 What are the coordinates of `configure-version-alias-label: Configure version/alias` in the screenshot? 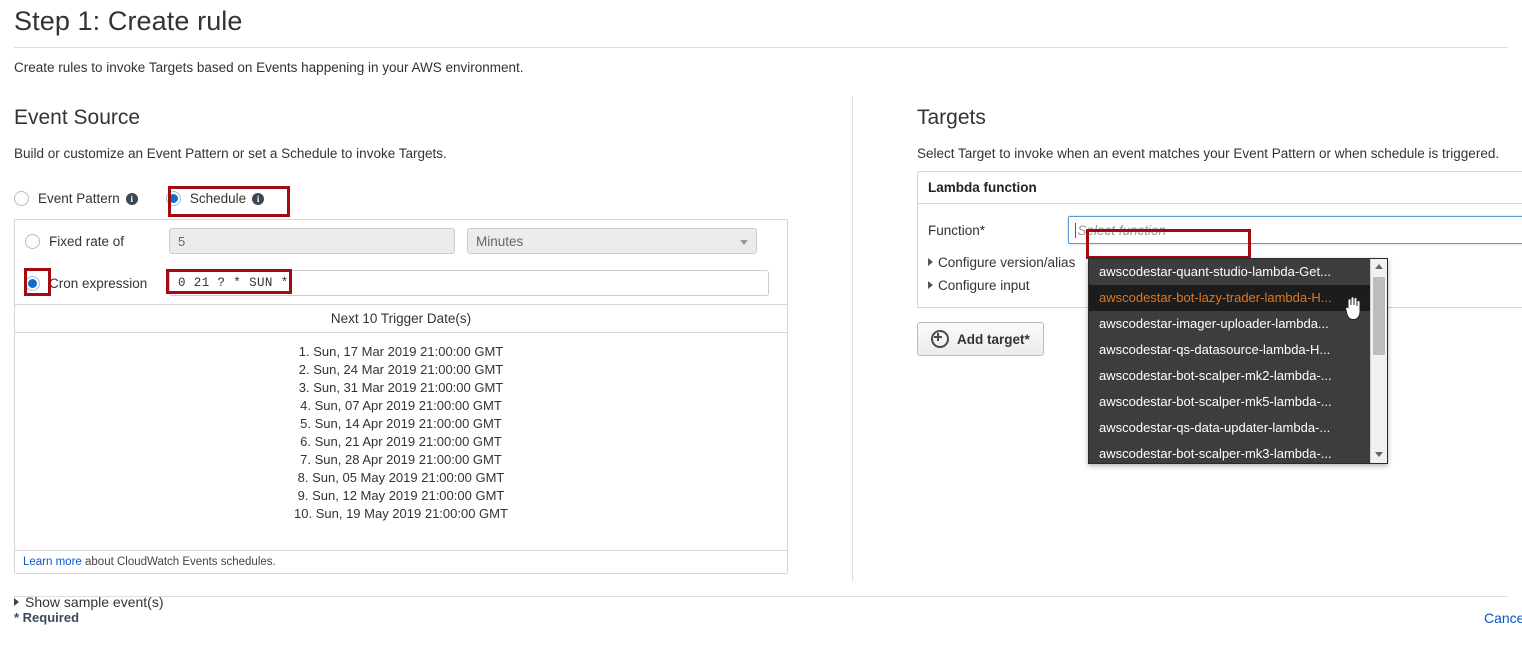 It's located at (1007, 262).